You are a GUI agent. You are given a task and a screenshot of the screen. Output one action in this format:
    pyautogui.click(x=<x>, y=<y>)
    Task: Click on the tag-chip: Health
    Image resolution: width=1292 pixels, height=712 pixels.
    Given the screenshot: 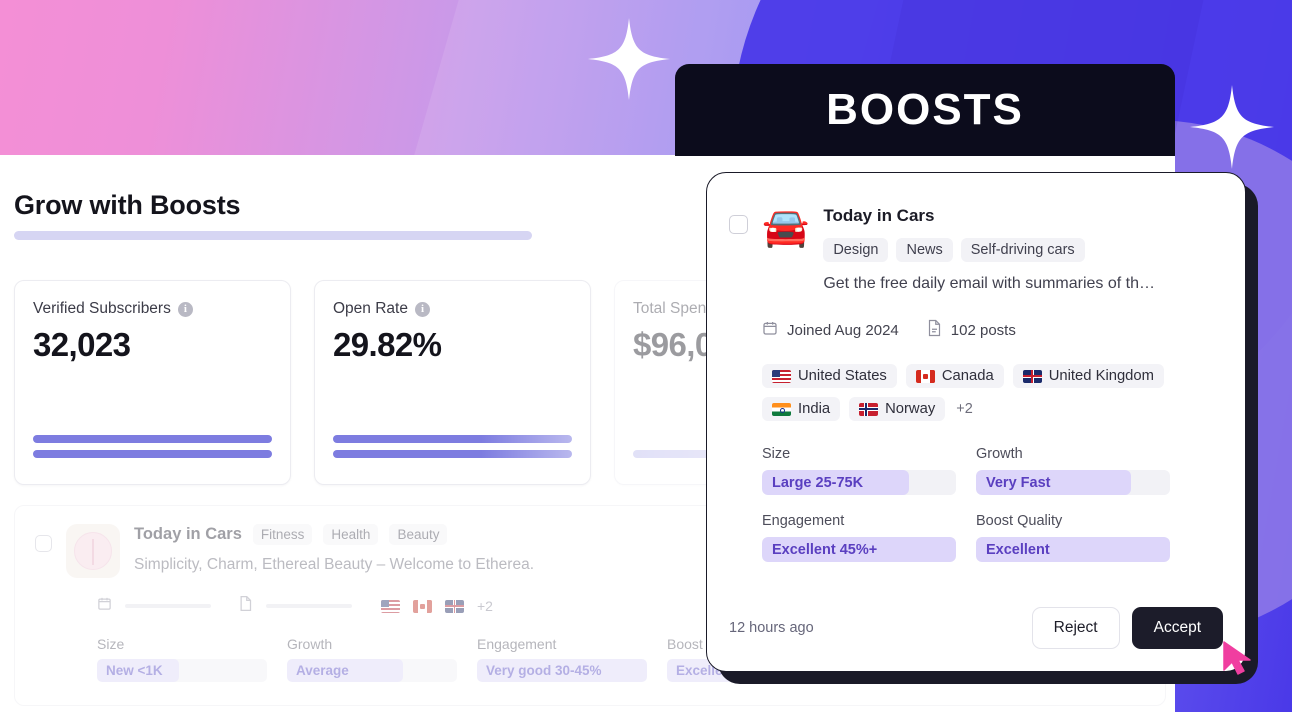 What is the action you would take?
    pyautogui.click(x=351, y=534)
    